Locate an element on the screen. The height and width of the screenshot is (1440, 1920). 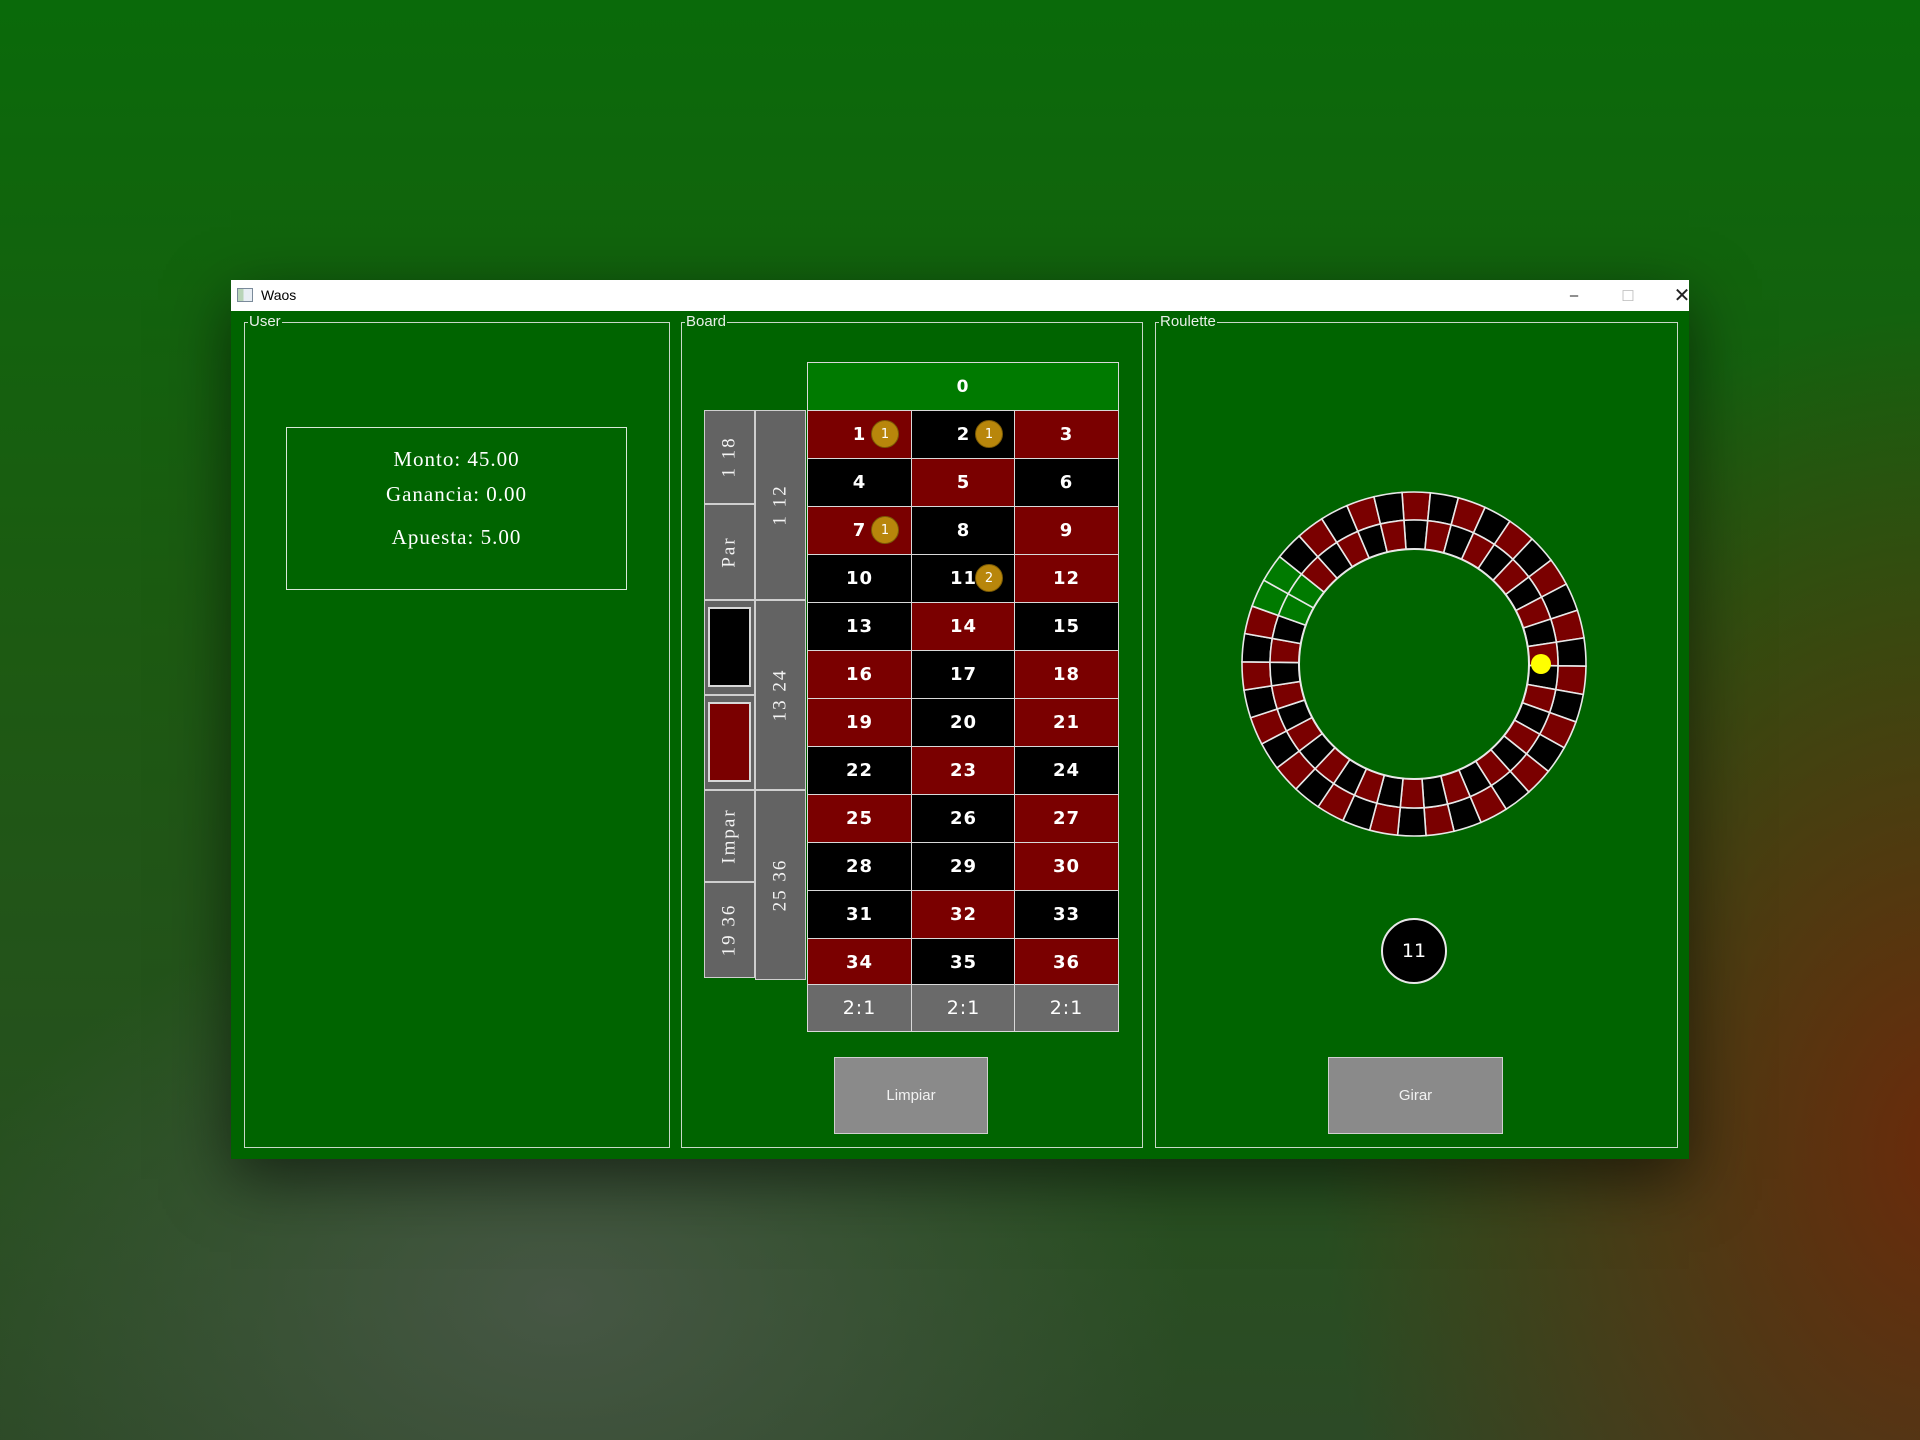
red-color-swatch is located at coordinates (729, 742).